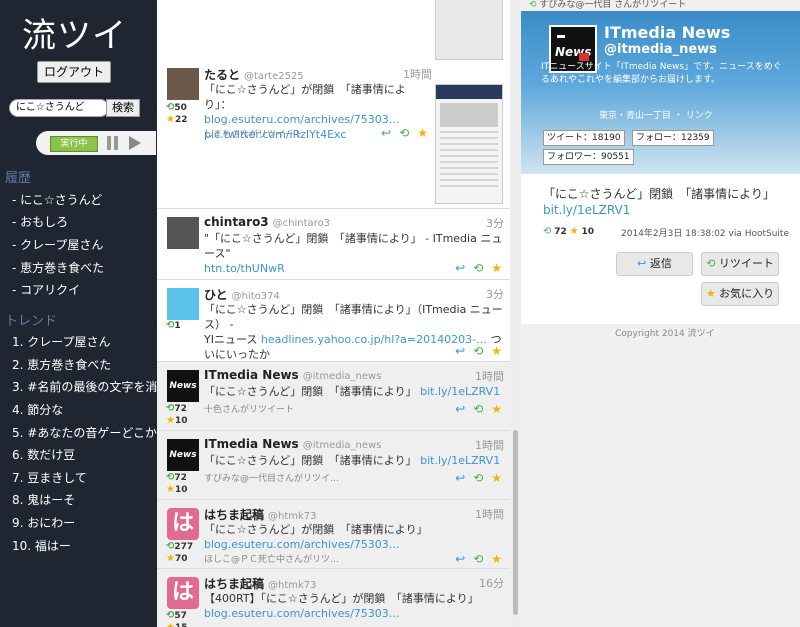 The height and width of the screenshot is (627, 800). What do you see at coordinates (254, 74) in the screenshot?
I see `tweet-author: たると @tarte2525` at bounding box center [254, 74].